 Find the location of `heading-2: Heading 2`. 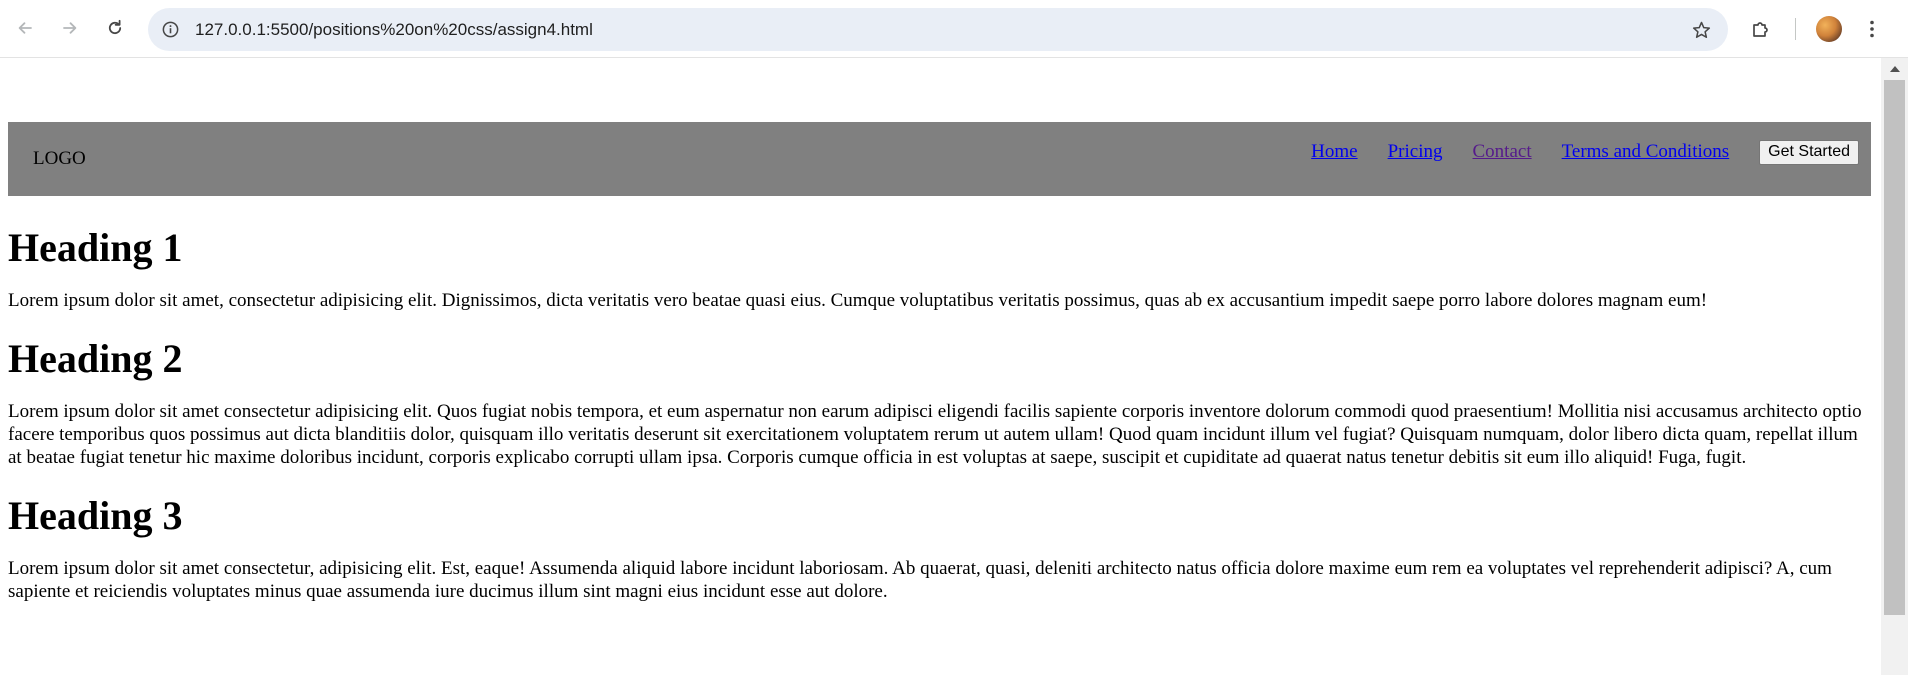

heading-2: Heading 2 is located at coordinates (95, 358).